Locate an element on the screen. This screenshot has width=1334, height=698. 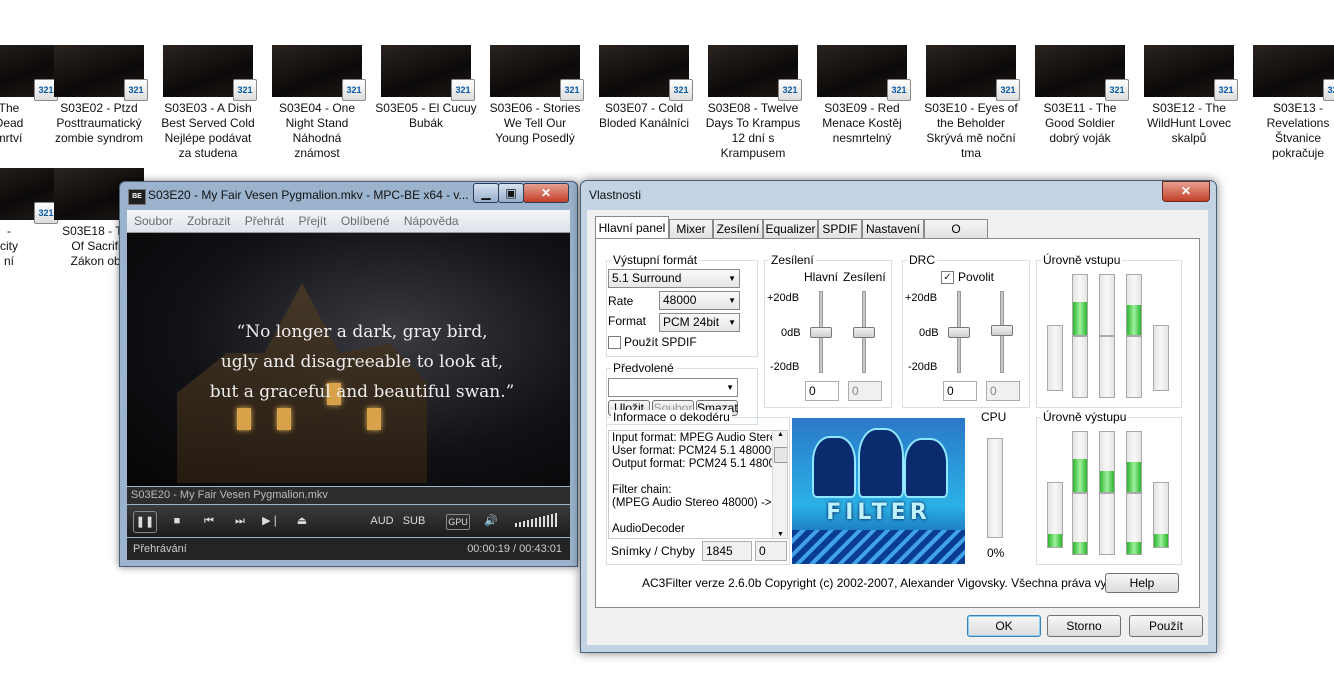
use-spdif-checkbox is located at coordinates (614, 342).